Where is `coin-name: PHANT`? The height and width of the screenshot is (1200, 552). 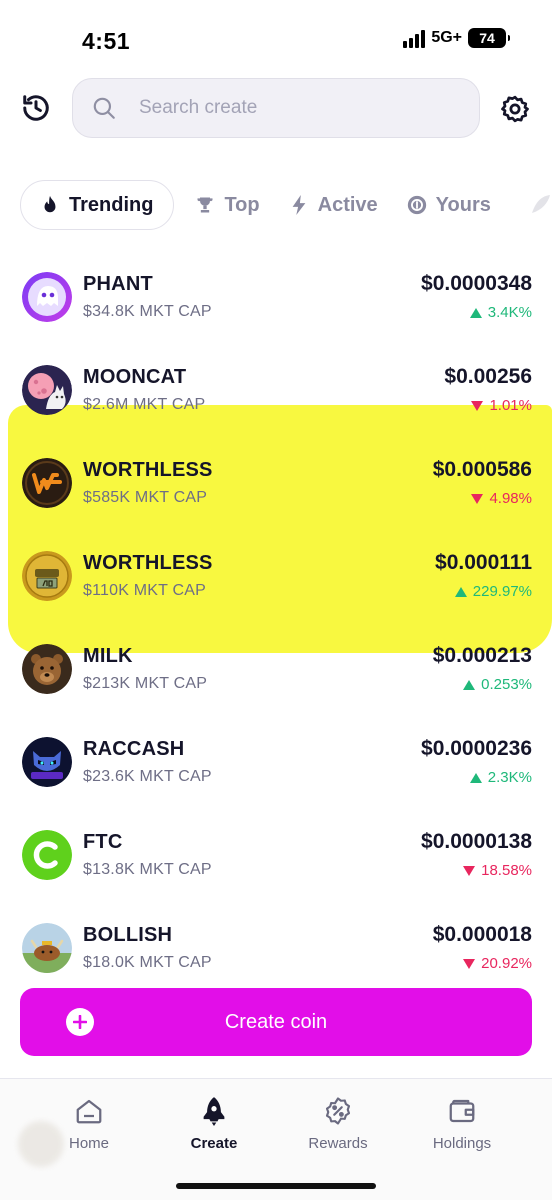 coin-name: PHANT is located at coordinates (118, 284).